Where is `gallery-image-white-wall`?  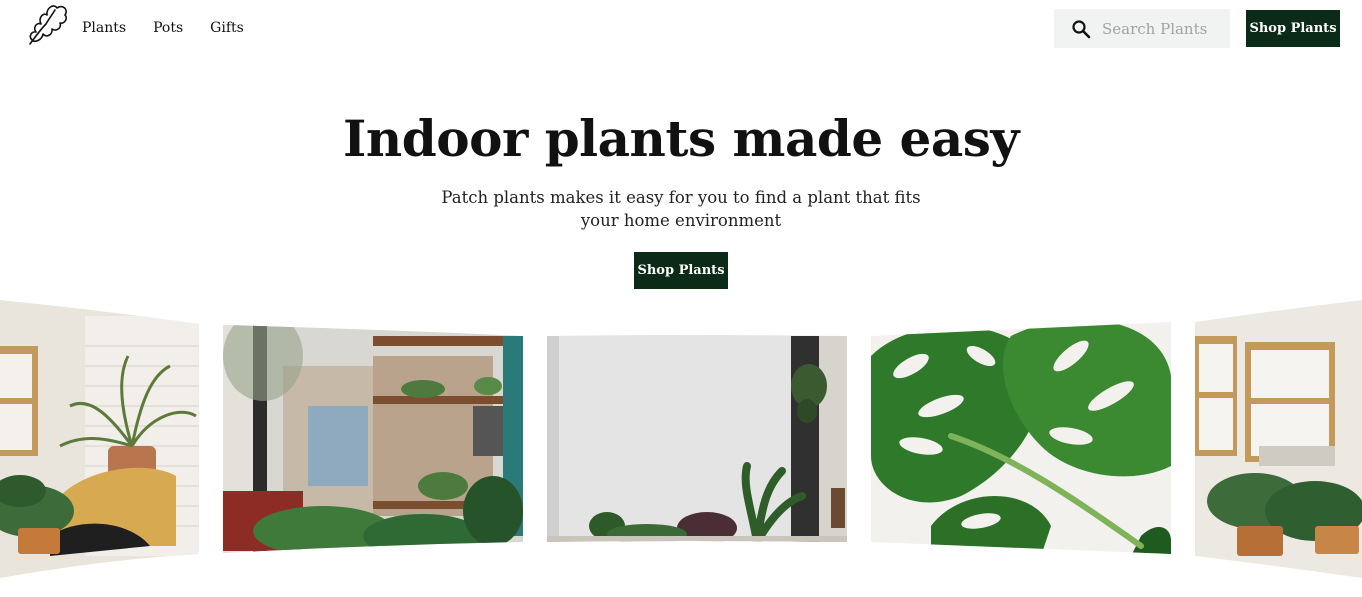 gallery-image-white-wall is located at coordinates (697, 441).